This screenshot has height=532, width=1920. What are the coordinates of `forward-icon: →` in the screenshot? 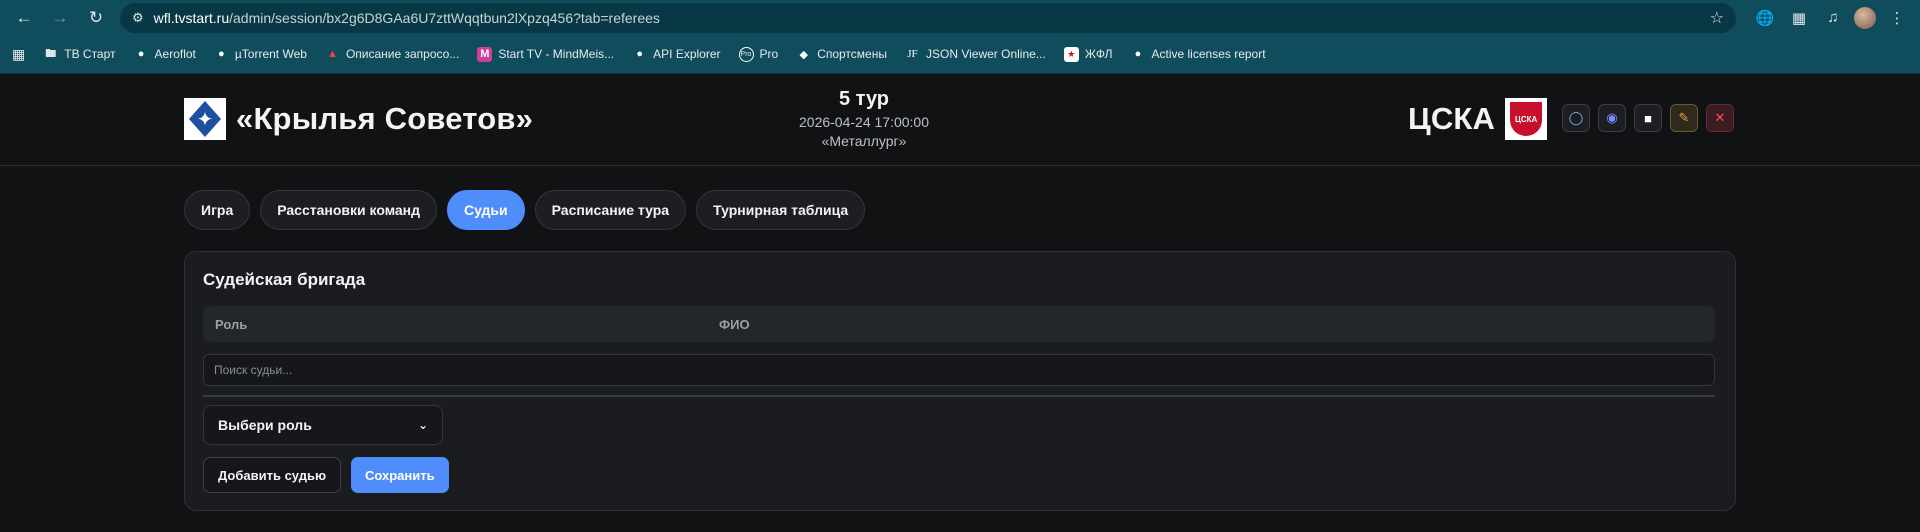 It's located at (60, 18).